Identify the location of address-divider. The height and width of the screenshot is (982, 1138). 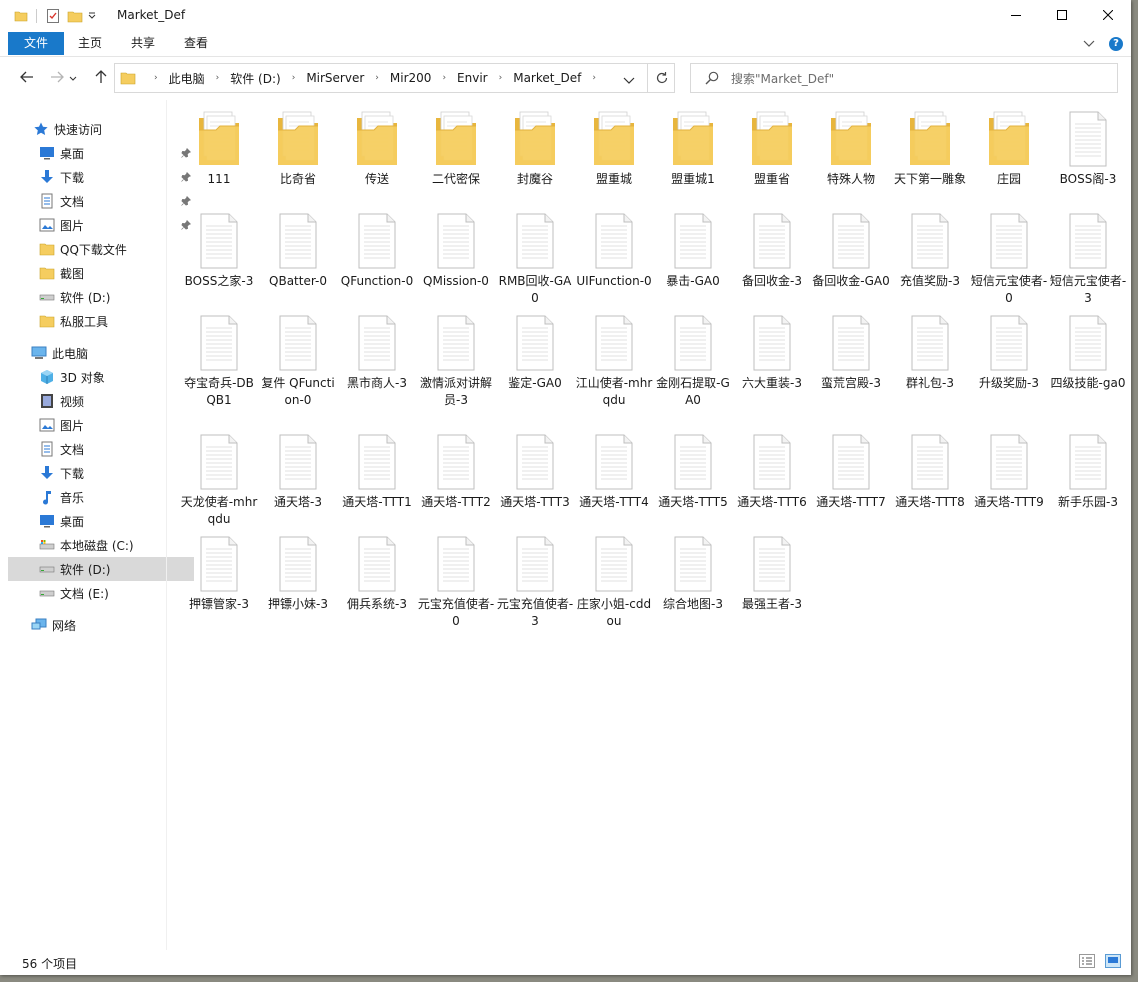
(647, 78).